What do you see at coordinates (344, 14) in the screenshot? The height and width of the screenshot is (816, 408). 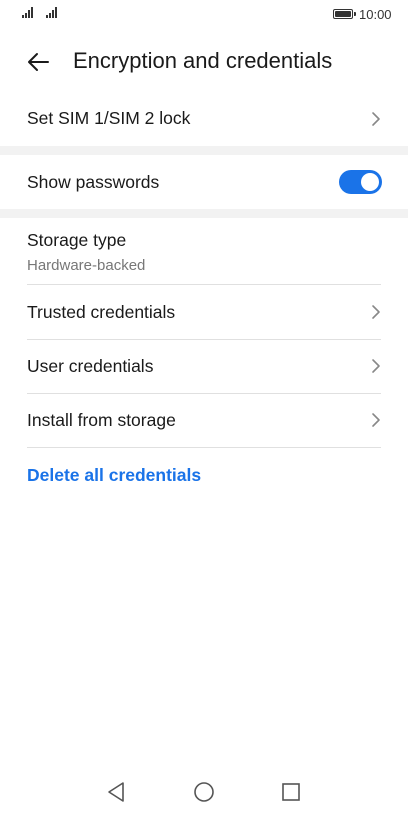 I see `battery-icon` at bounding box center [344, 14].